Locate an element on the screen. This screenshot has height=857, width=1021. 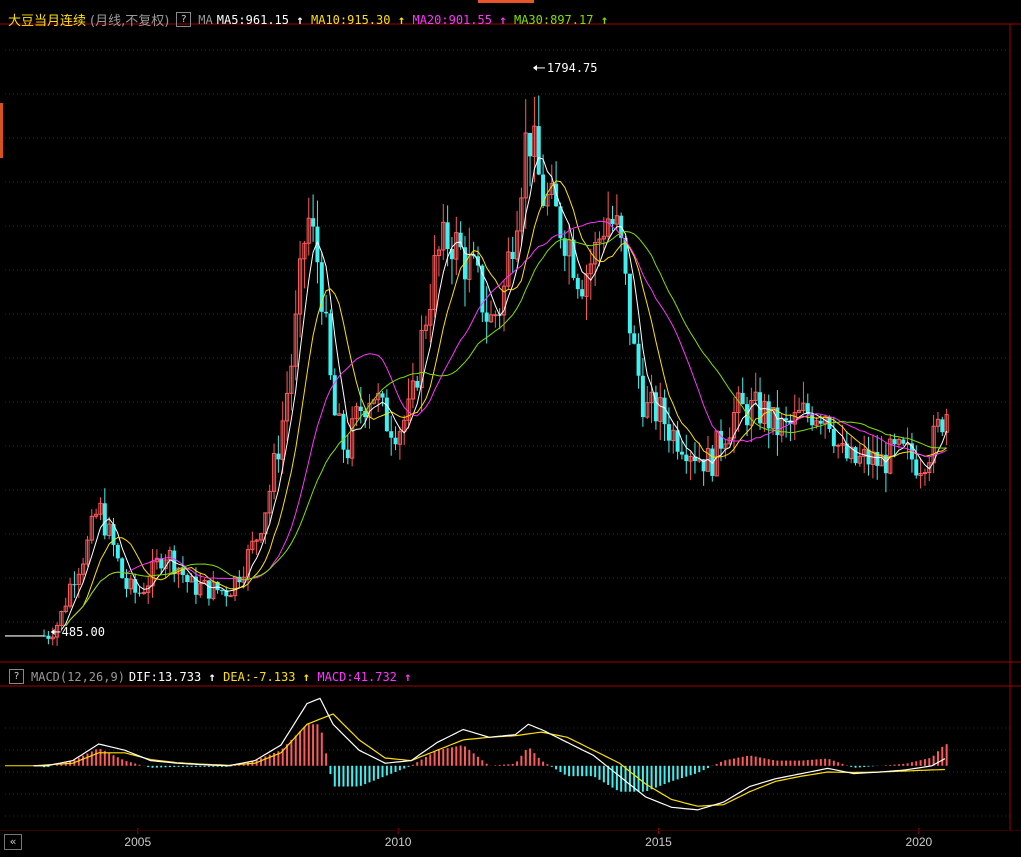
dif-line is located at coordinates (489, 754).